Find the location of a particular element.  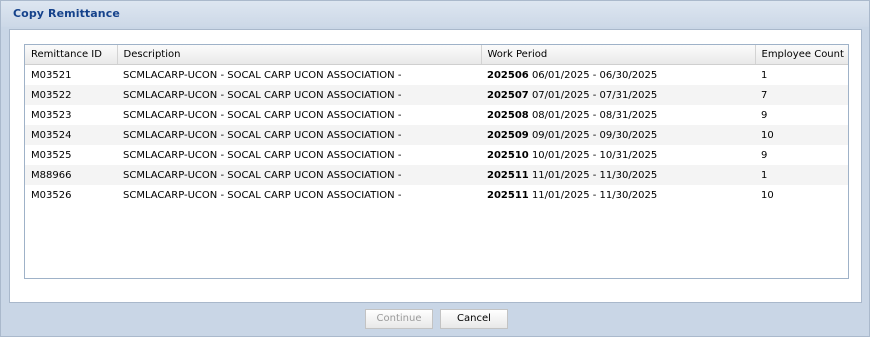

work-period-range: 09/01/2025 - 09/30/2025 is located at coordinates (594, 135).